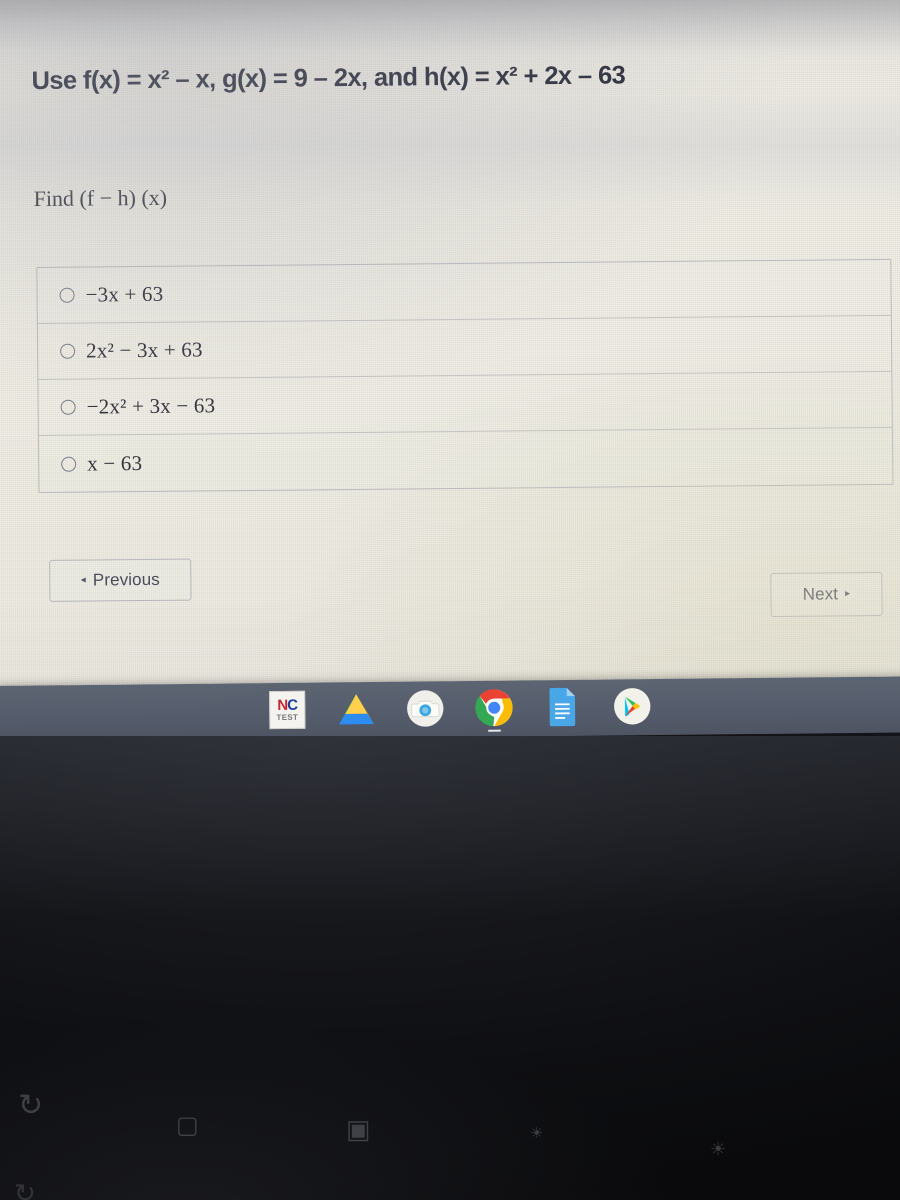 Image resolution: width=900 pixels, height=1200 pixels. I want to click on answer-option-b-label: 2x² − 3x + 63, so click(144, 350).